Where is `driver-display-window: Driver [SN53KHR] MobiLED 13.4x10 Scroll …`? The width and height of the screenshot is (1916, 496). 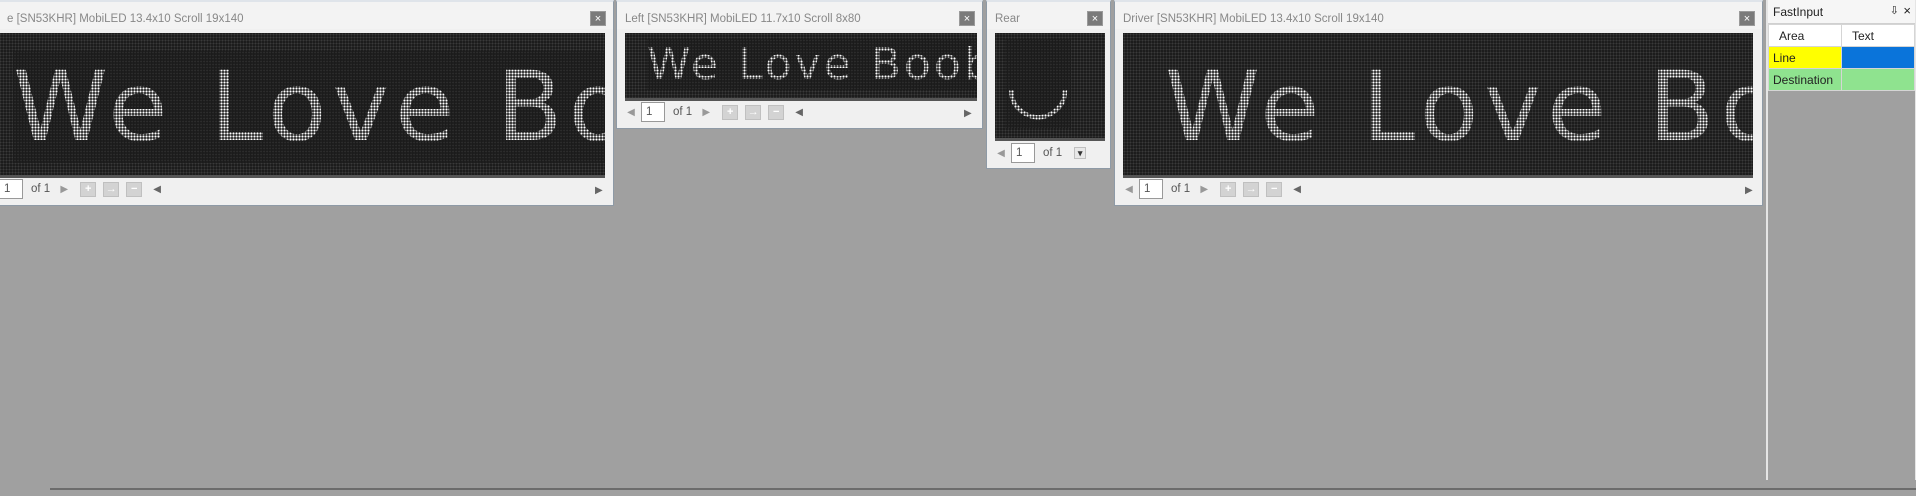
driver-display-window: Driver [SN53KHR] MobiLED 13.4x10 Scroll … is located at coordinates (1438, 103).